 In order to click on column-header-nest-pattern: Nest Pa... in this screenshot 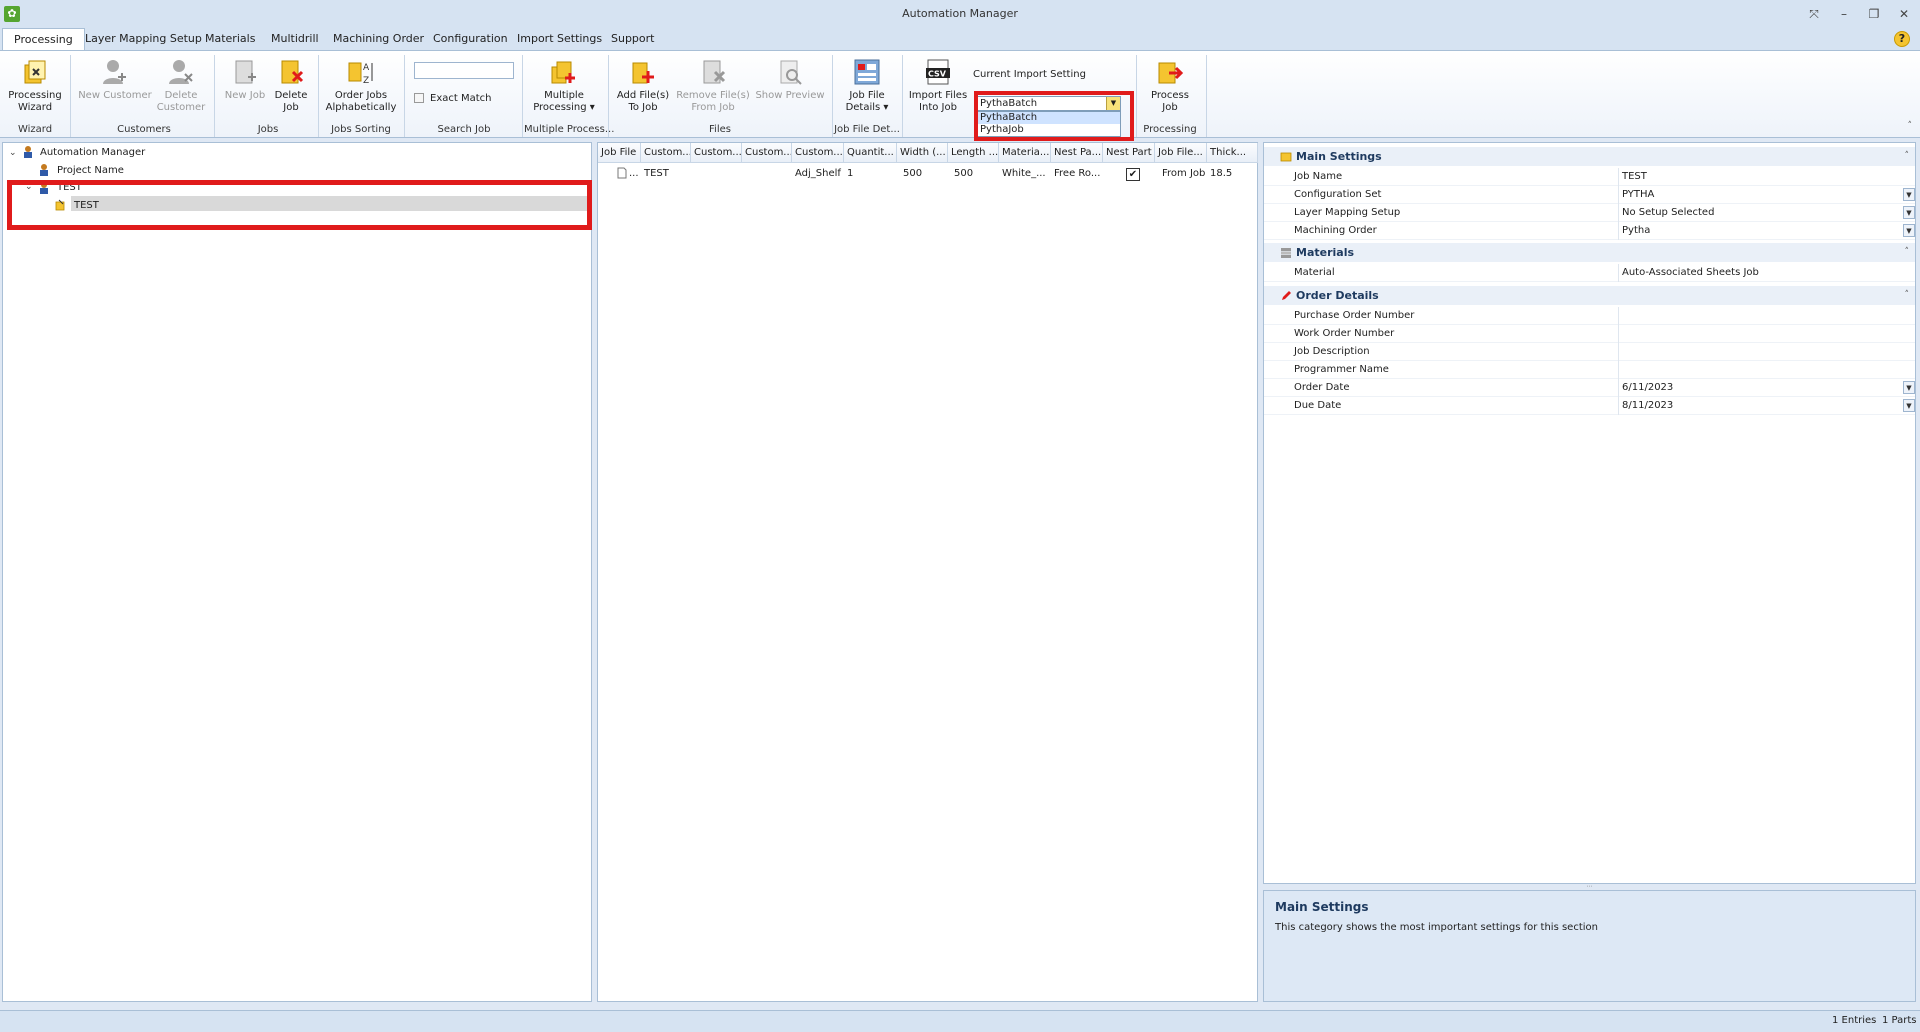, I will do `click(1077, 153)`.